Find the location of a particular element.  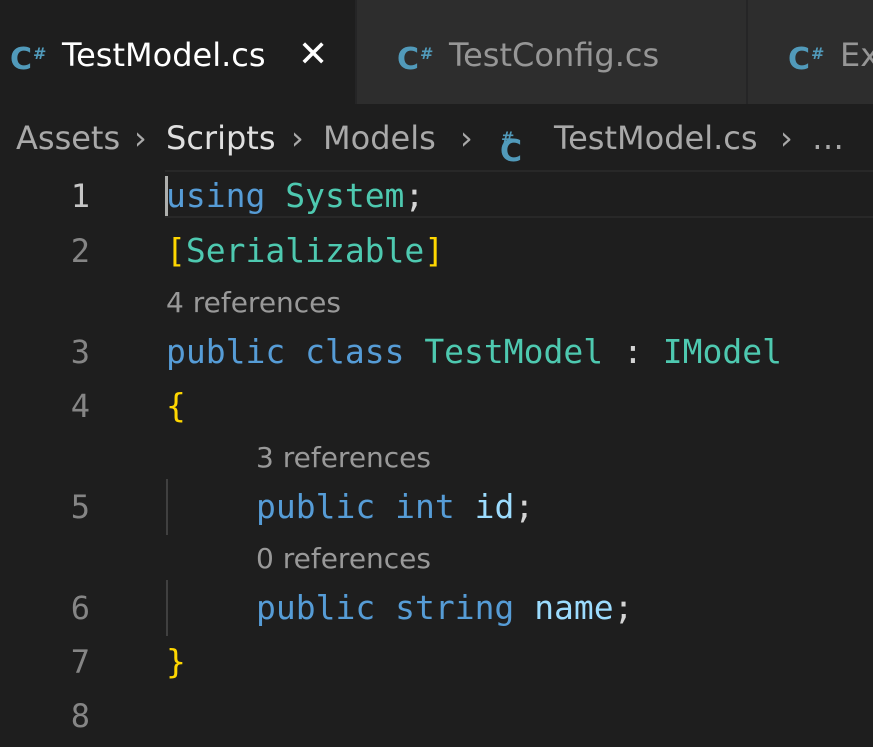

tab-ex: C# Ex is located at coordinates (810, 52).